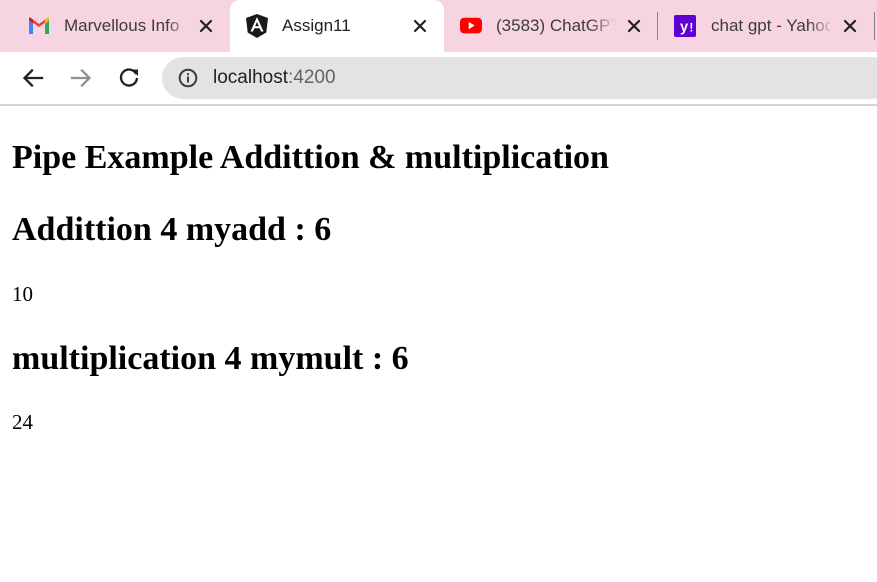  I want to click on addition-result: 10, so click(22, 294).